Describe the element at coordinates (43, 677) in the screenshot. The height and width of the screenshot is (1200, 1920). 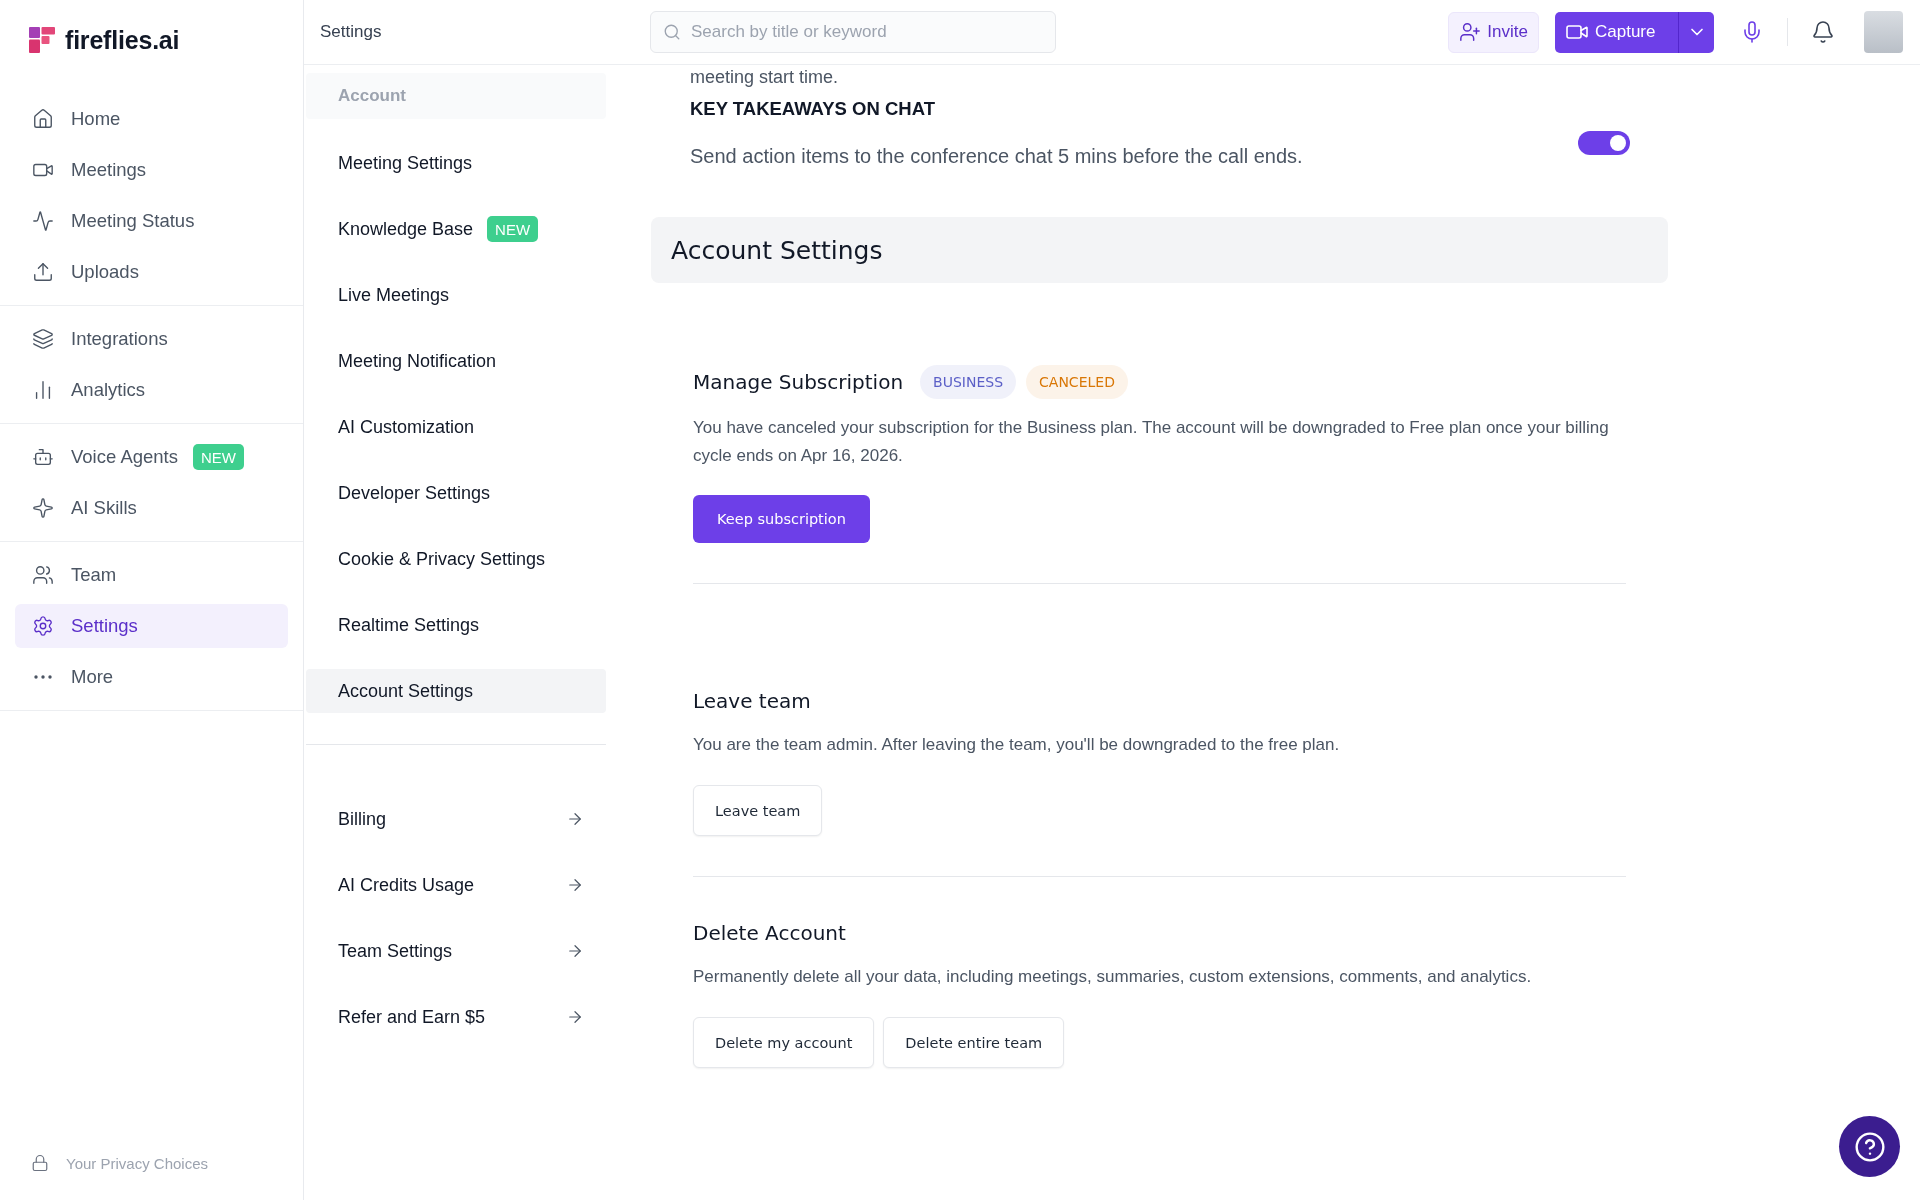
I see `more-icon` at that location.